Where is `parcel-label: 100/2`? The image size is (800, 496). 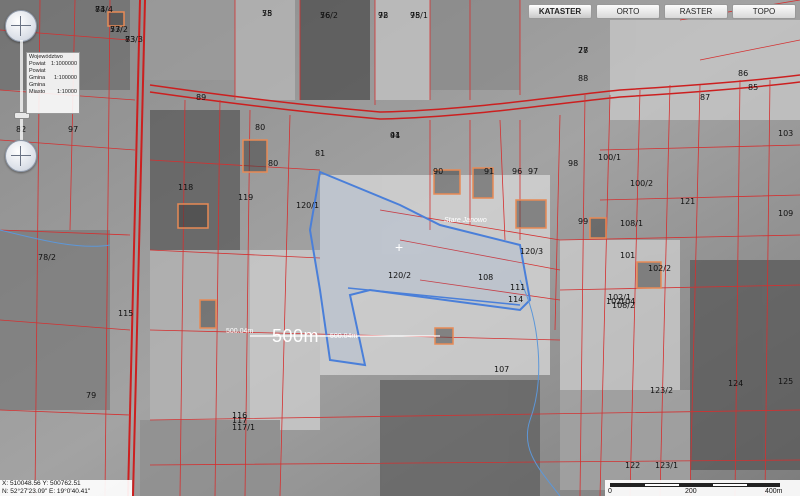 parcel-label: 100/2 is located at coordinates (641, 183).